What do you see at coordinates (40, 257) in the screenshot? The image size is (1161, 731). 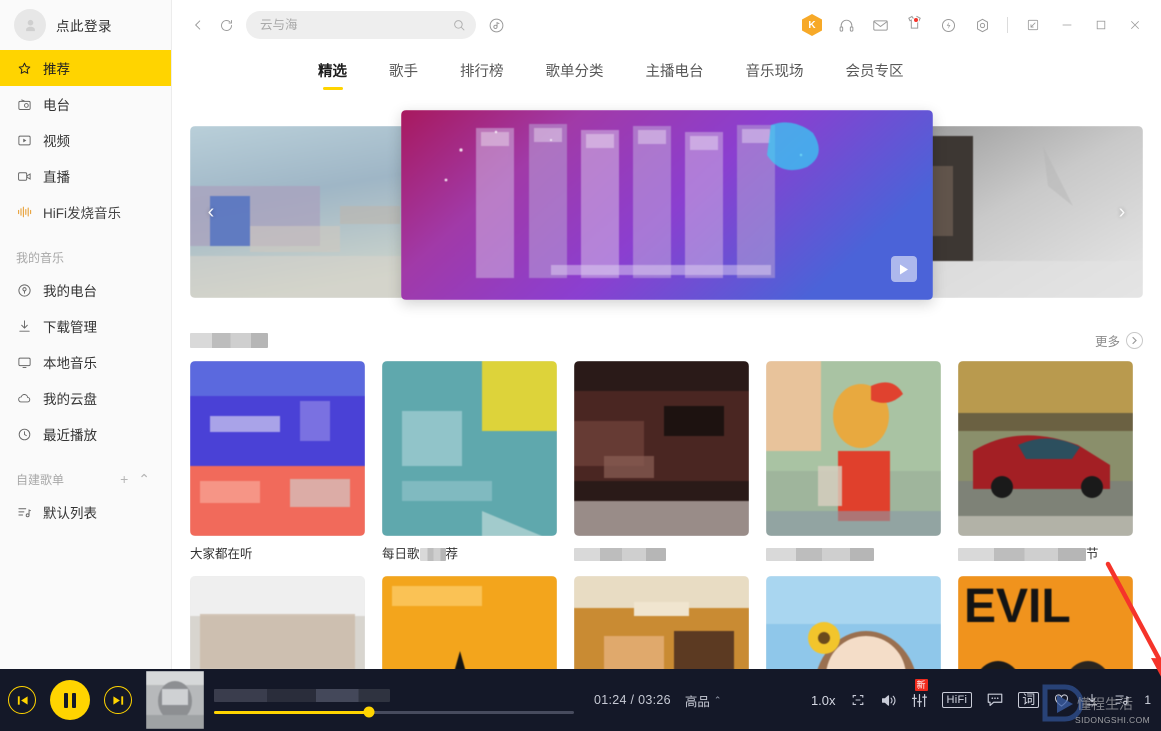 I see `section-title: 我的音乐` at bounding box center [40, 257].